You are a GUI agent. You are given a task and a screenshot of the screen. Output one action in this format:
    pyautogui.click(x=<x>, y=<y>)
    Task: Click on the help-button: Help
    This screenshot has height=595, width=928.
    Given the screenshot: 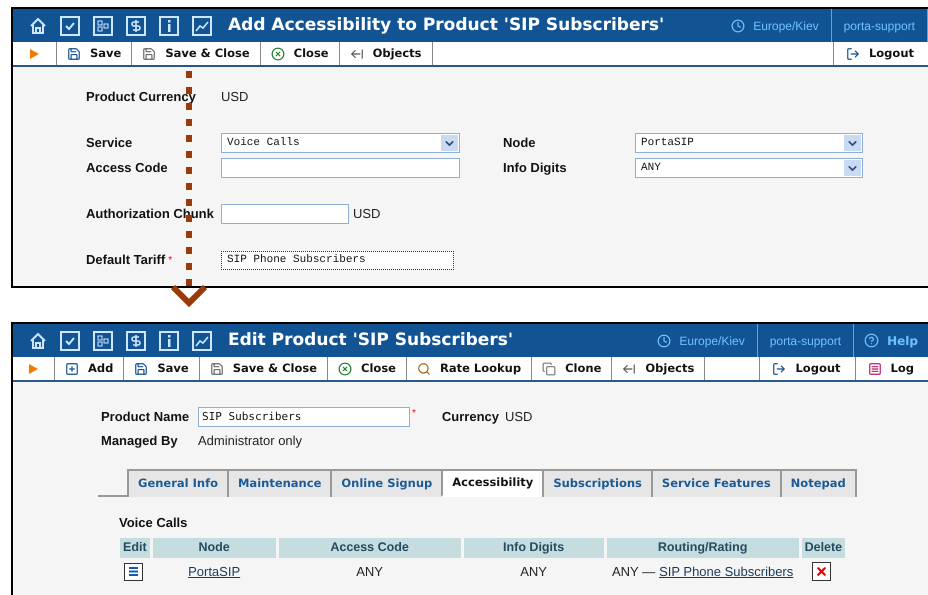 What is the action you would take?
    pyautogui.click(x=891, y=340)
    